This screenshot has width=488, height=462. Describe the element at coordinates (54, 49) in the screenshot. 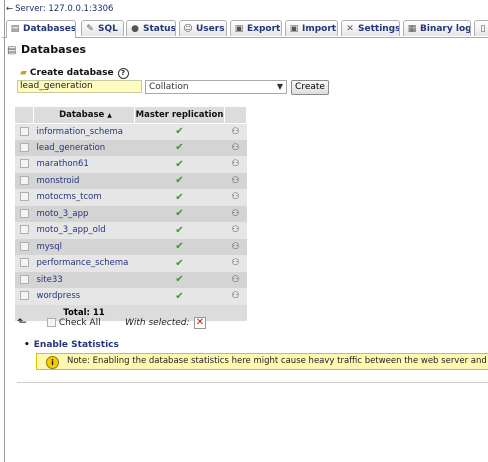

I see `page-title-text: Databases` at that location.